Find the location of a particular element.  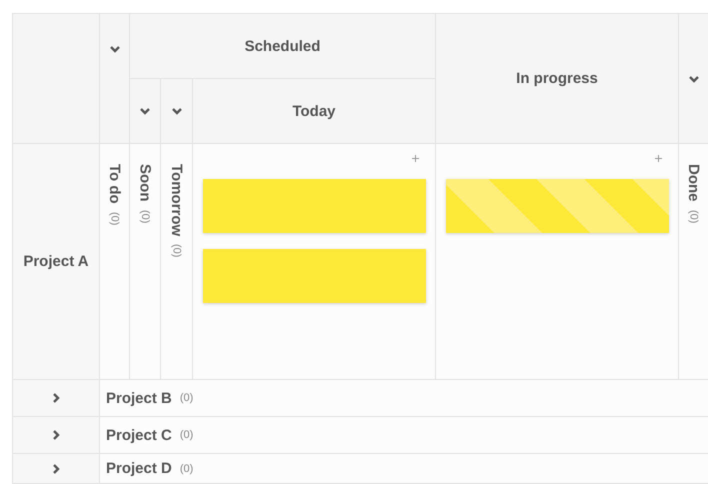

column-title: Done is located at coordinates (693, 183).